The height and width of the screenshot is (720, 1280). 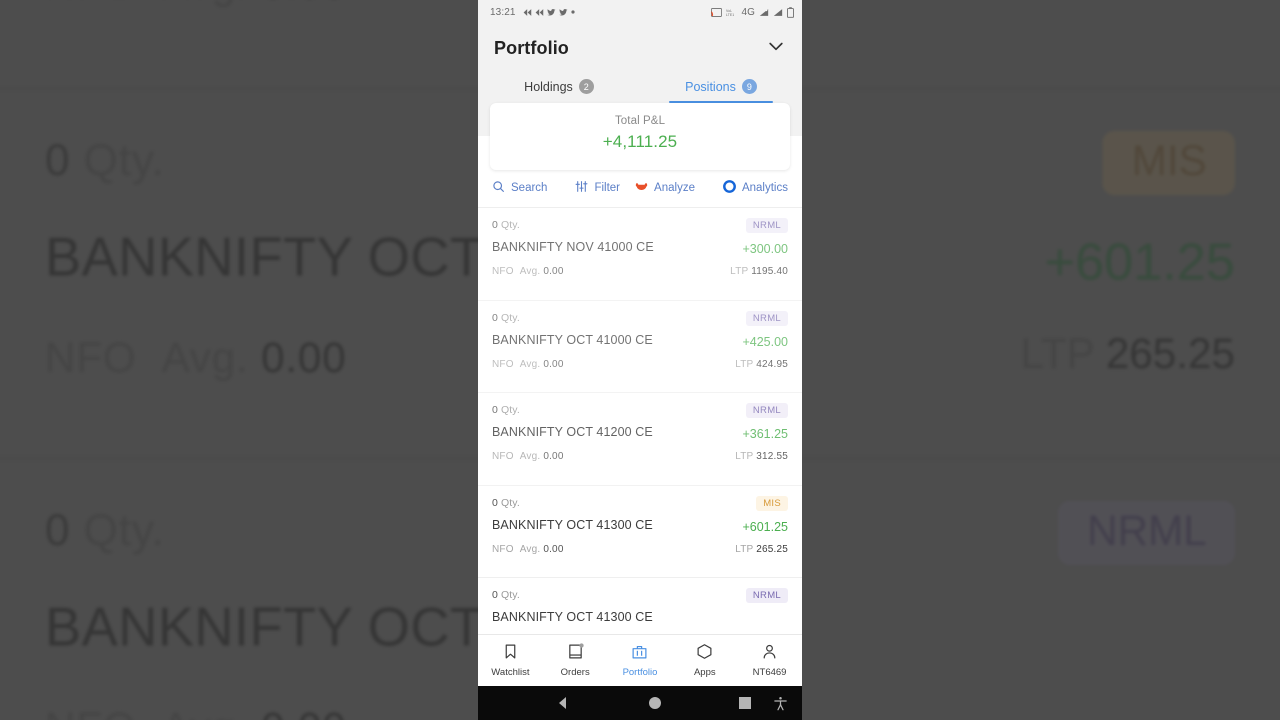 I want to click on nav-label-portfolio: Portfolio, so click(x=640, y=672).